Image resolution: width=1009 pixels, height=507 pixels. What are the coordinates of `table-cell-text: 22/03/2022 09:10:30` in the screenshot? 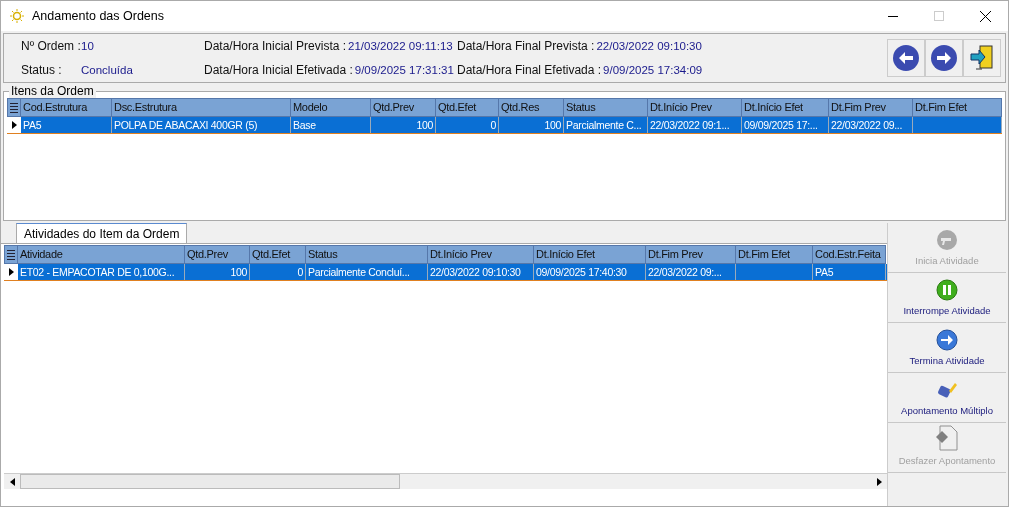 It's located at (475, 272).